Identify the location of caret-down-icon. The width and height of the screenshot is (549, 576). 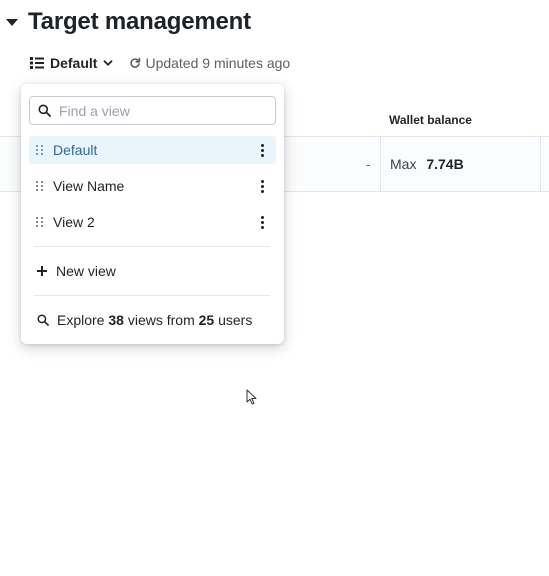
(12, 22).